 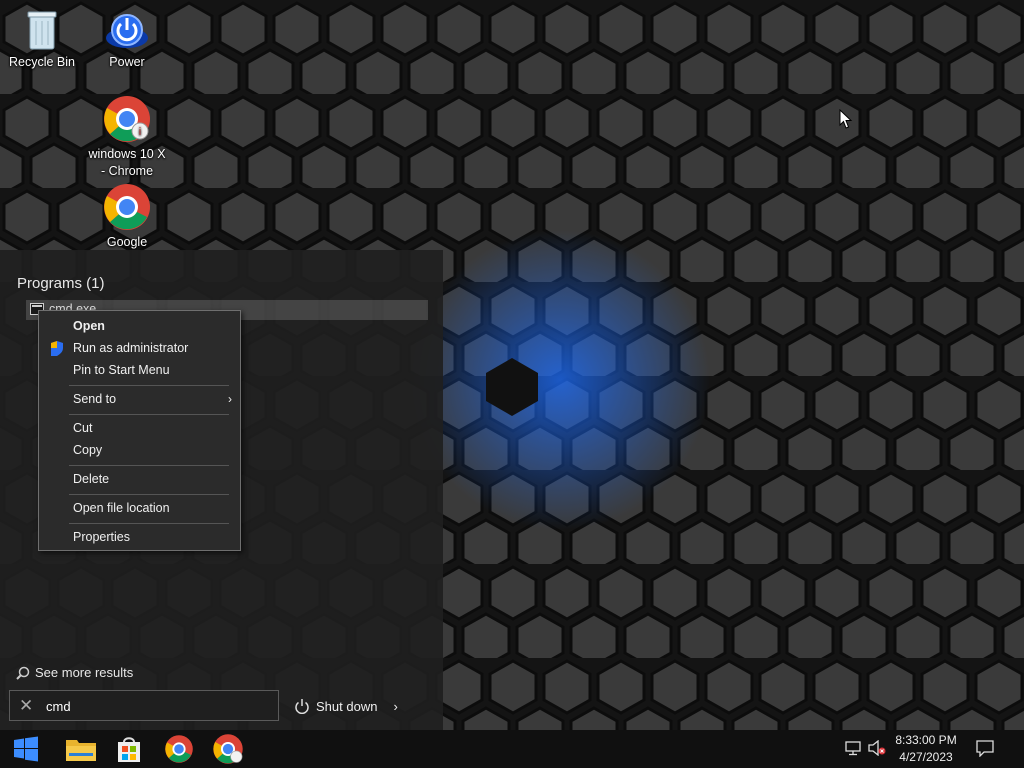 What do you see at coordinates (127, 162) in the screenshot?
I see `desktop-icon-label: windows 10 X - Chrome` at bounding box center [127, 162].